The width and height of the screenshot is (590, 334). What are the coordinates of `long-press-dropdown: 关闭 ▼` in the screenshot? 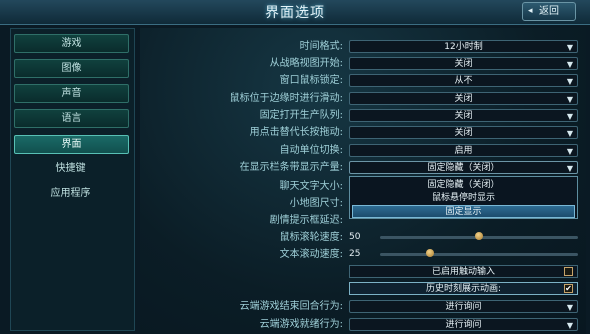 It's located at (463, 132).